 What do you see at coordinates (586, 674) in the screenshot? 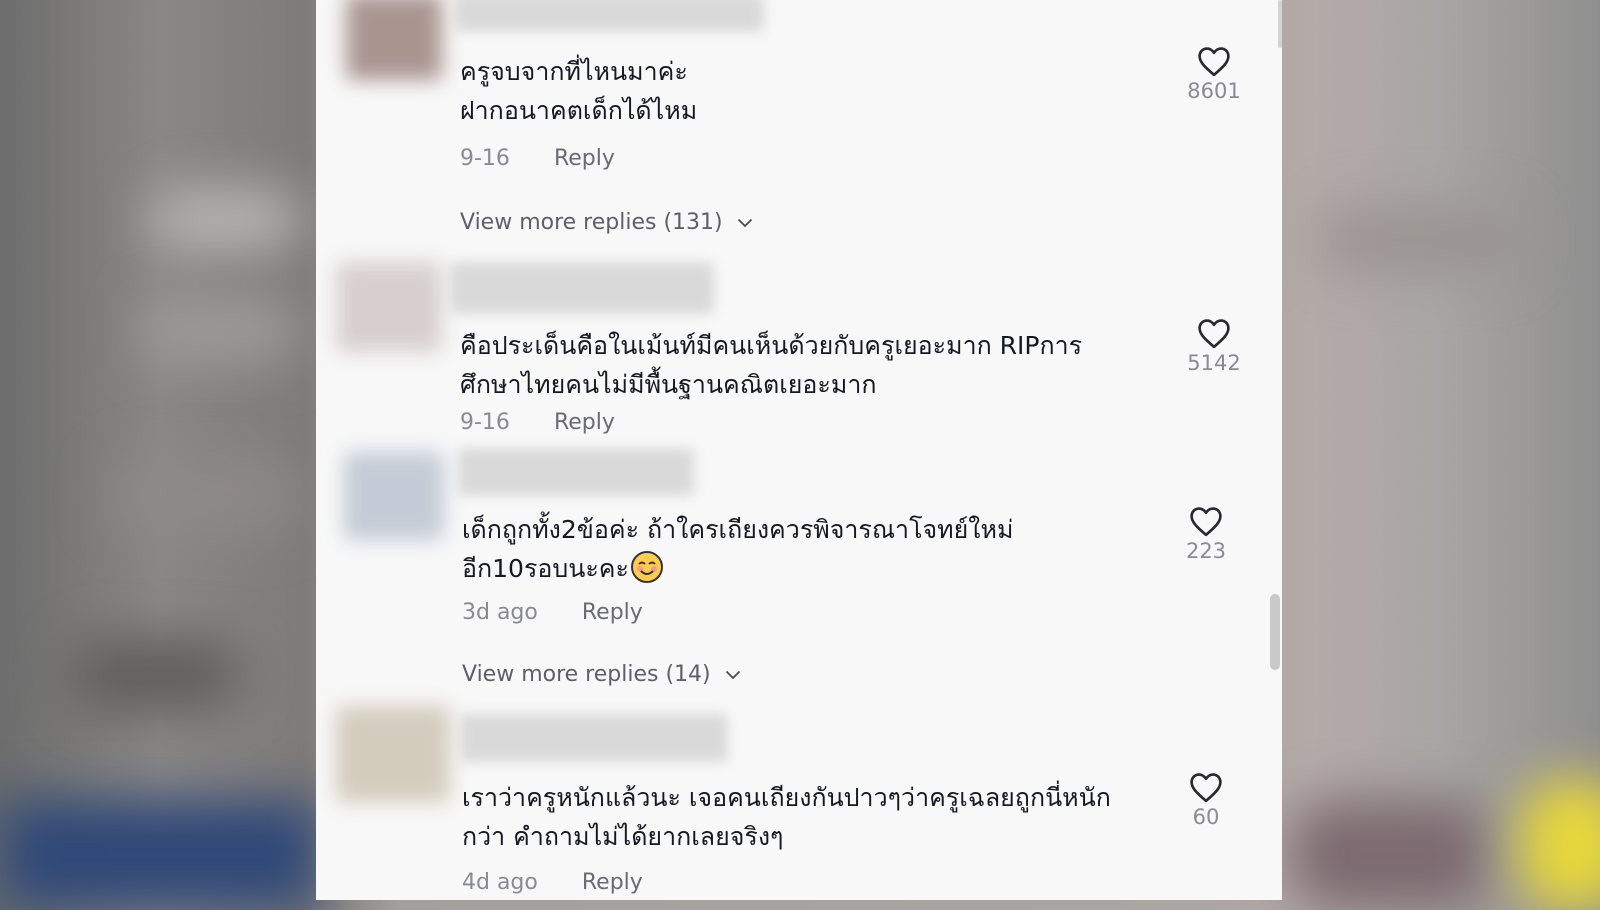
I see `view-more-replies-label: View more replies (14)` at bounding box center [586, 674].